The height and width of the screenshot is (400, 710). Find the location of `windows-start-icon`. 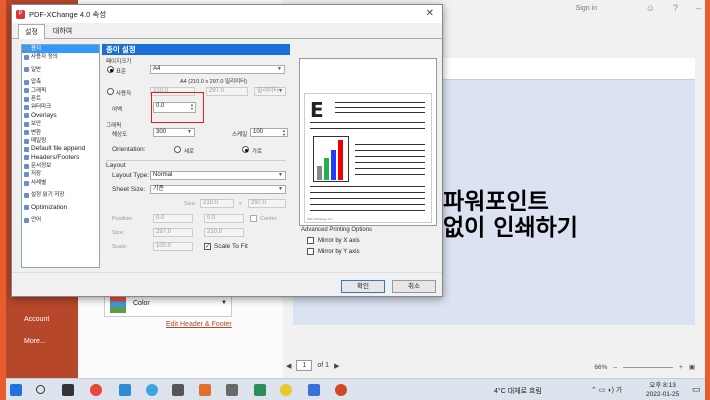

windows-start-icon is located at coordinates (16, 390).